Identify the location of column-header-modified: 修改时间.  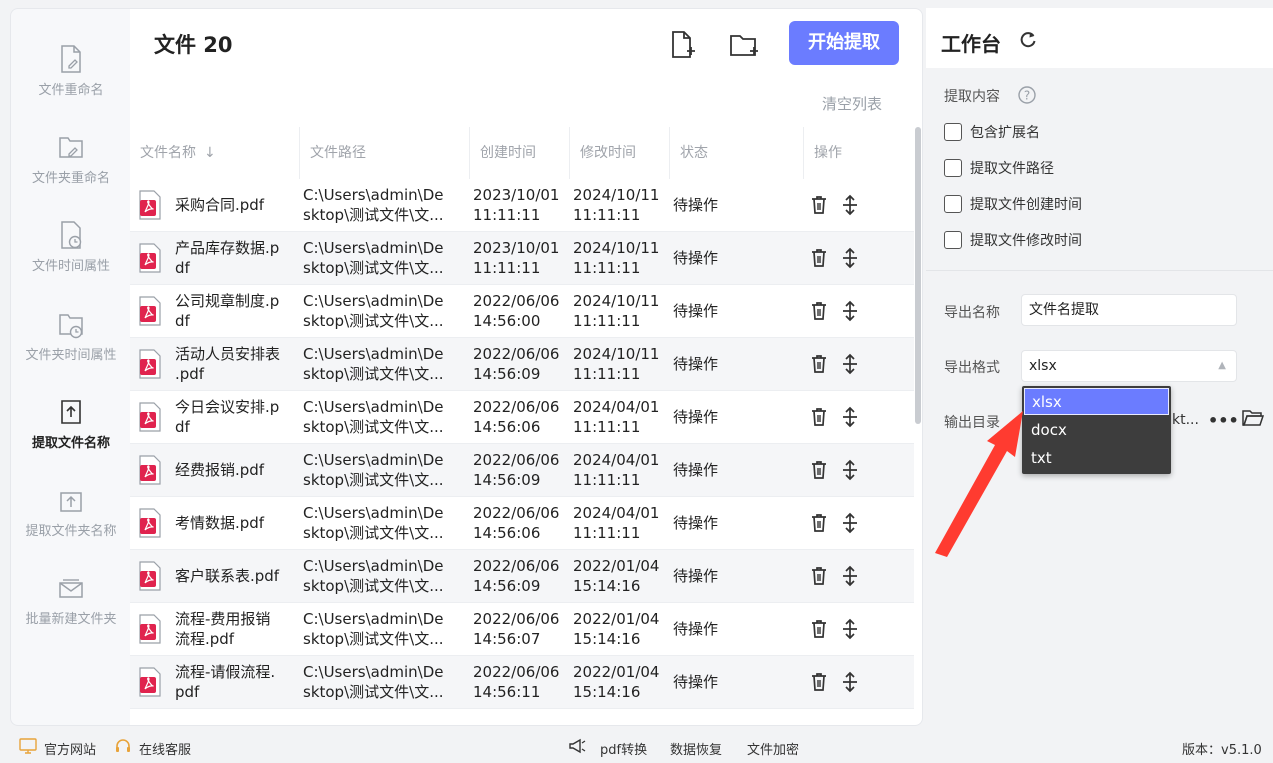
(608, 153).